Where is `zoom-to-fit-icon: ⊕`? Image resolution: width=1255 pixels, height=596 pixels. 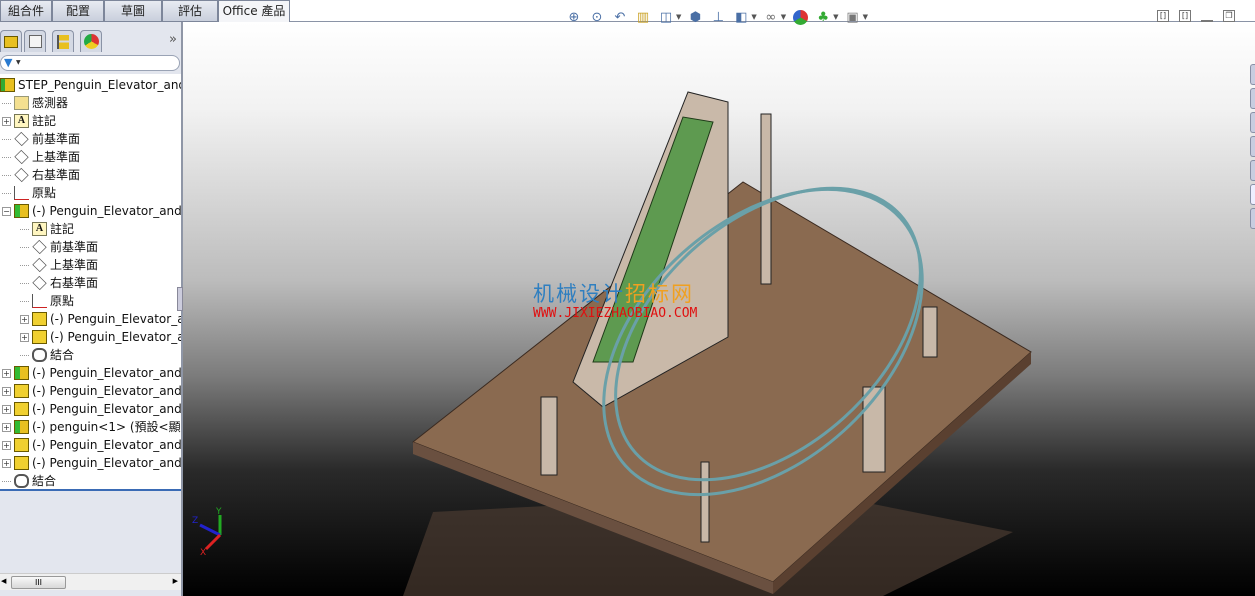
zoom-to-fit-icon: ⊕ is located at coordinates (574, 17).